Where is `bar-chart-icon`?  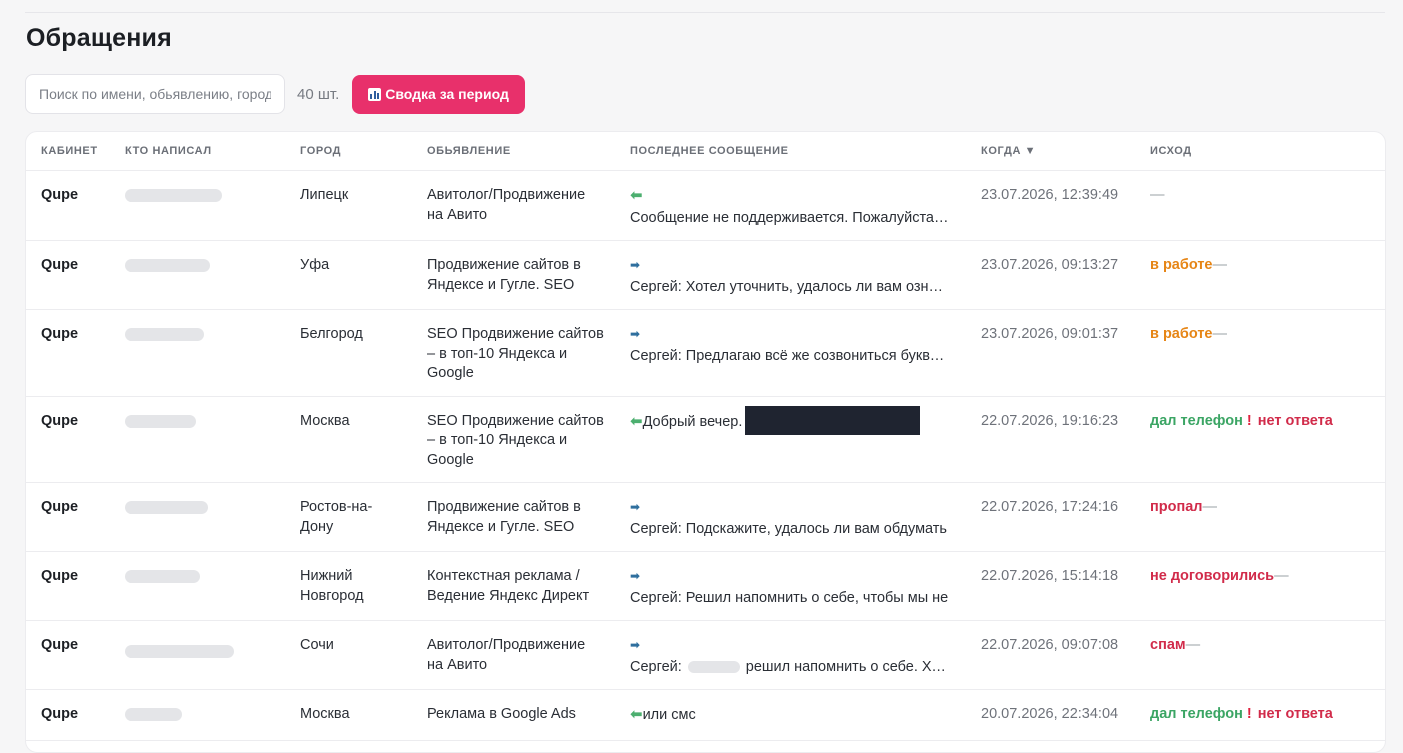 bar-chart-icon is located at coordinates (375, 94).